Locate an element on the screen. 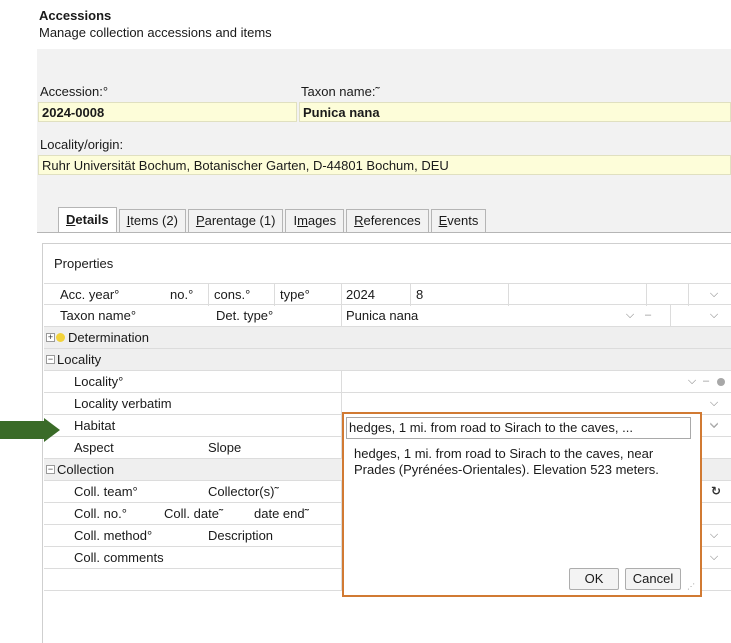  row-acc-year: Acc. year° no.° cons.° type° 2024 8 ⌵ is located at coordinates (387, 294).